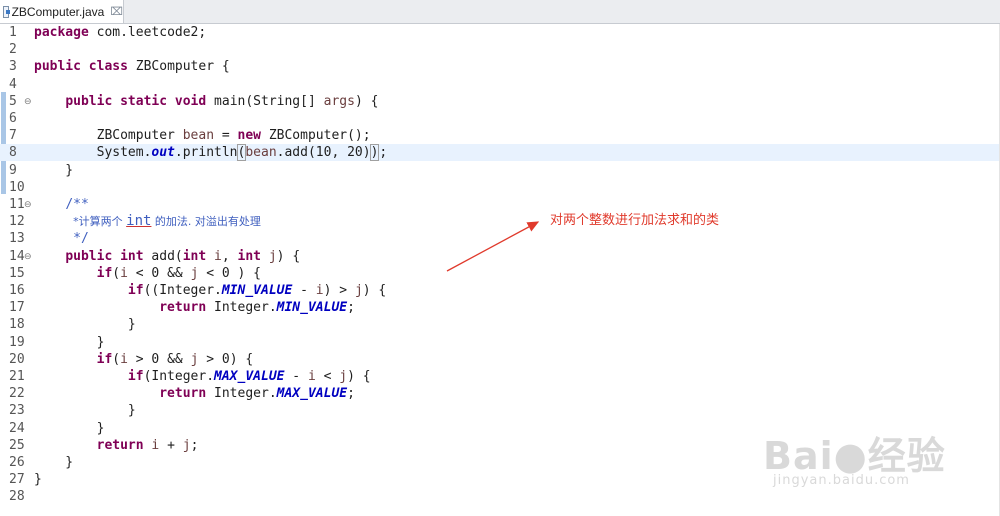 The image size is (1000, 516). Describe the element at coordinates (841, 480) in the screenshot. I see `watermark-site: jingyan.baidu.com` at that location.